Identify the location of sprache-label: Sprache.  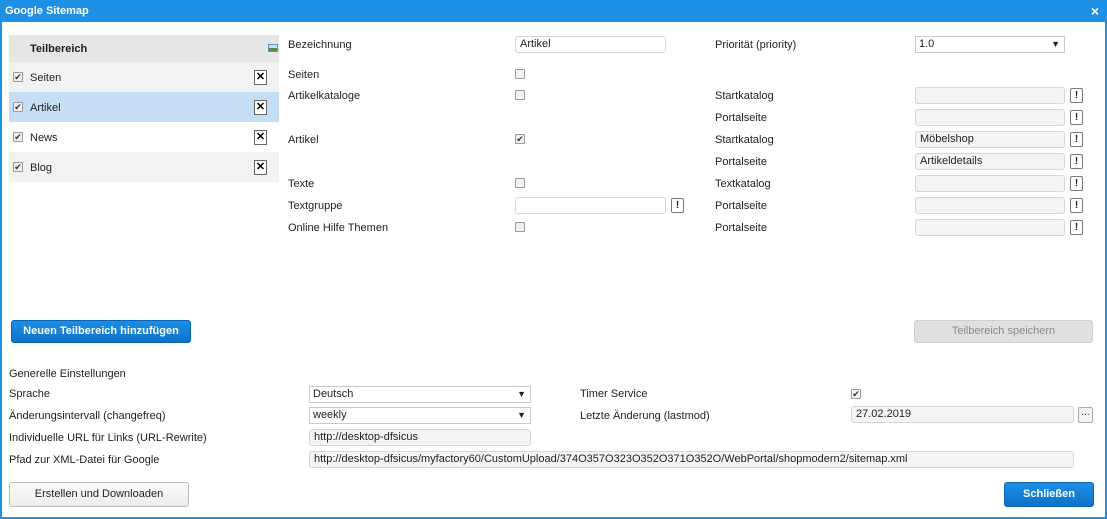
(29, 394).